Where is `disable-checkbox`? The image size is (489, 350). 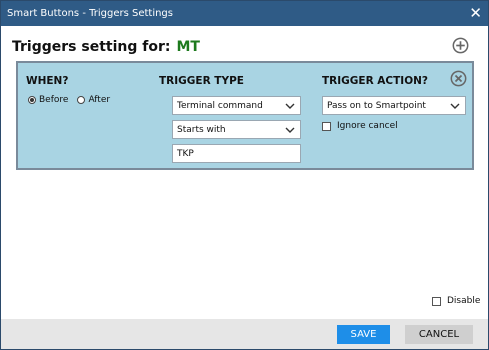
disable-checkbox is located at coordinates (436, 301).